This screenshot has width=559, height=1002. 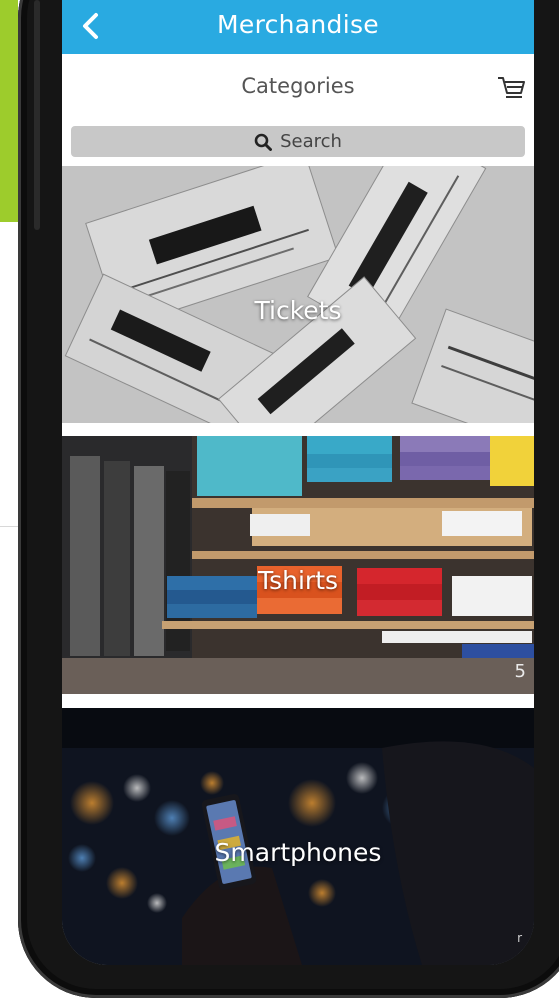 I want to click on category-label-tickets: Tickets, so click(x=298, y=310).